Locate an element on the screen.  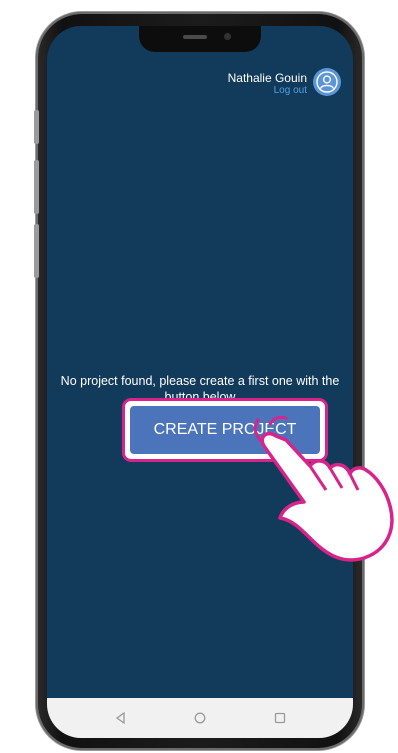
user-name: Nathalie Gouin is located at coordinates (267, 78).